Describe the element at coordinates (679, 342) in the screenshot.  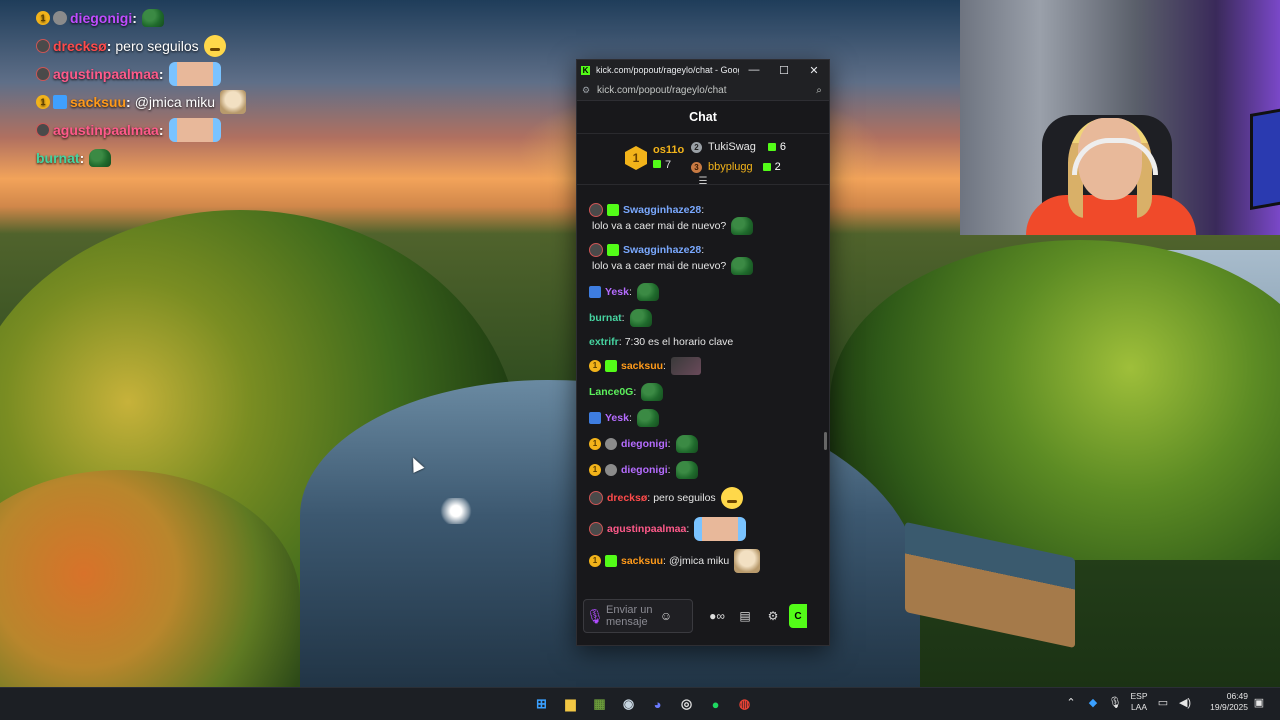
I see `chat-message-text: 7:30 es el horario clave` at that location.